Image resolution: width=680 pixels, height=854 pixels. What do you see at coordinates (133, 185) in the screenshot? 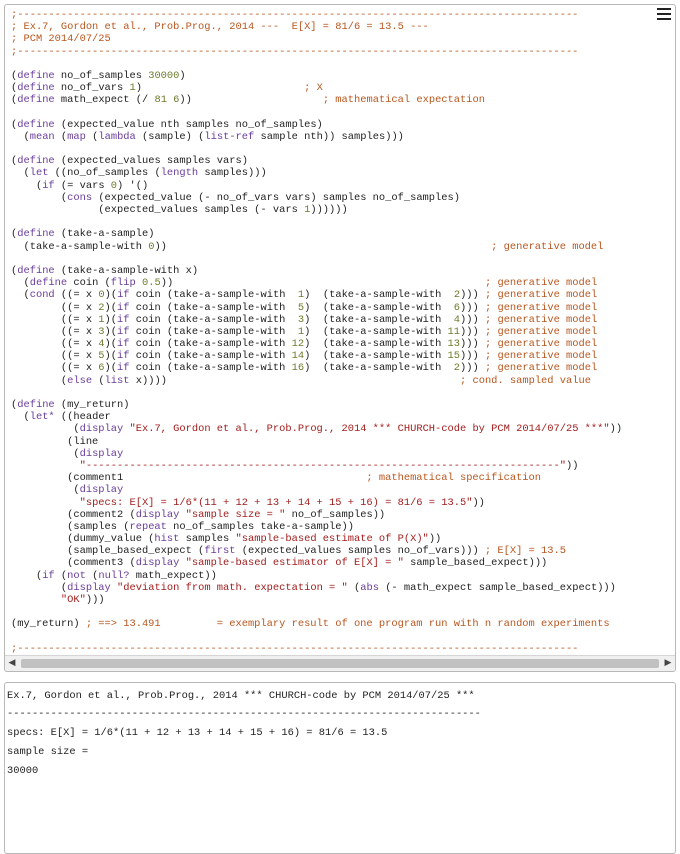
I see `code-token: ) '()` at bounding box center [133, 185].